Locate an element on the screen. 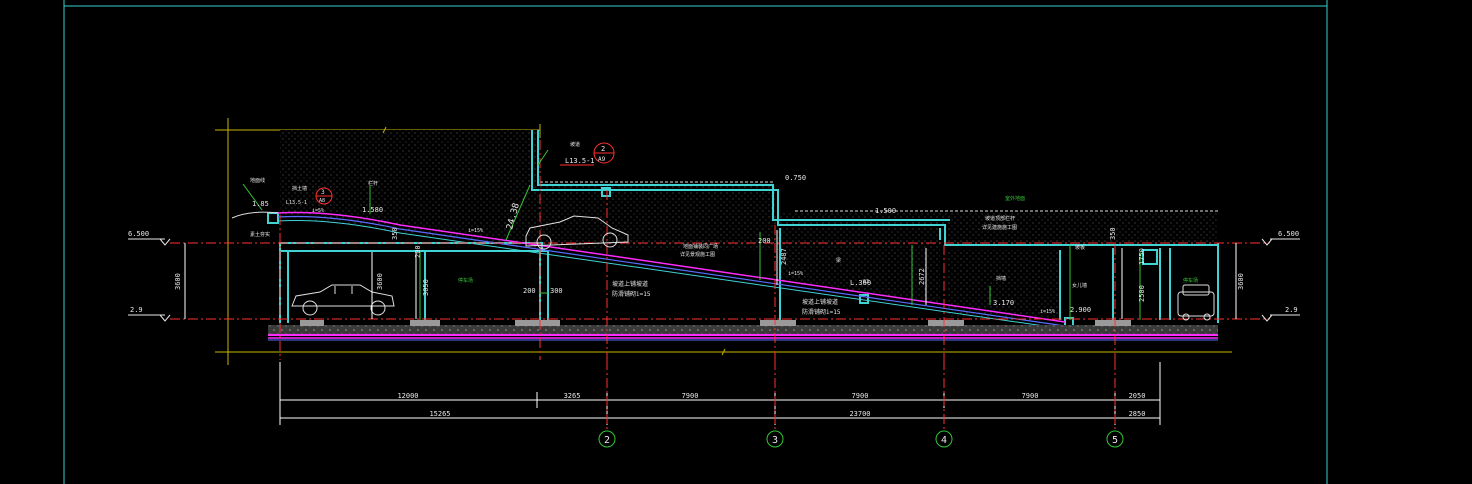 The image size is (1472, 484). level-lines is located at coordinates (720, 281).